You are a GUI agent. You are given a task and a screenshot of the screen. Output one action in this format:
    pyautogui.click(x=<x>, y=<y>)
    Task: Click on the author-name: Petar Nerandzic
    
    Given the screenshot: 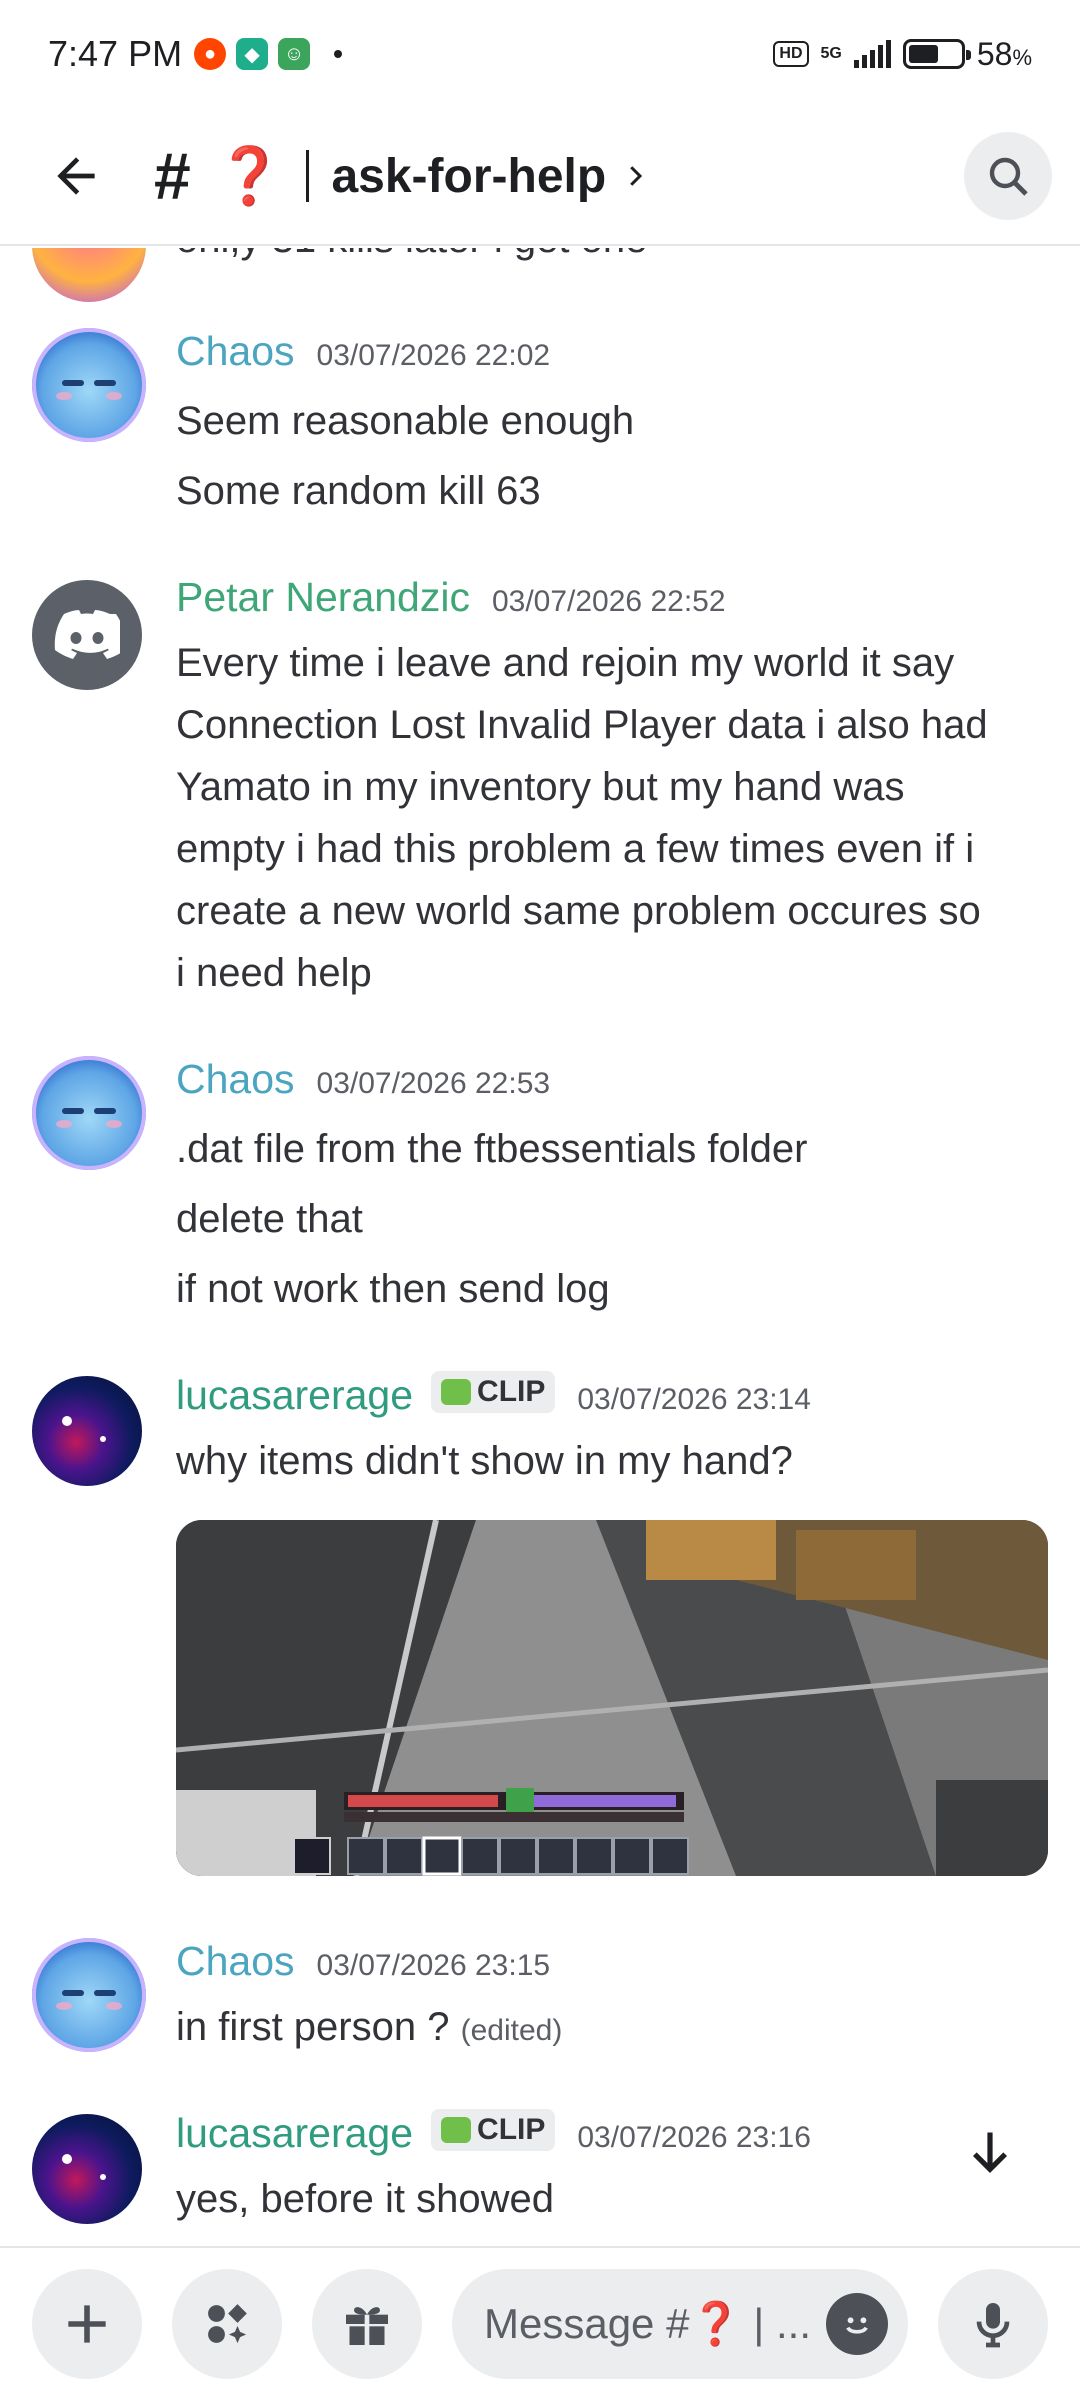 What is the action you would take?
    pyautogui.click(x=323, y=597)
    